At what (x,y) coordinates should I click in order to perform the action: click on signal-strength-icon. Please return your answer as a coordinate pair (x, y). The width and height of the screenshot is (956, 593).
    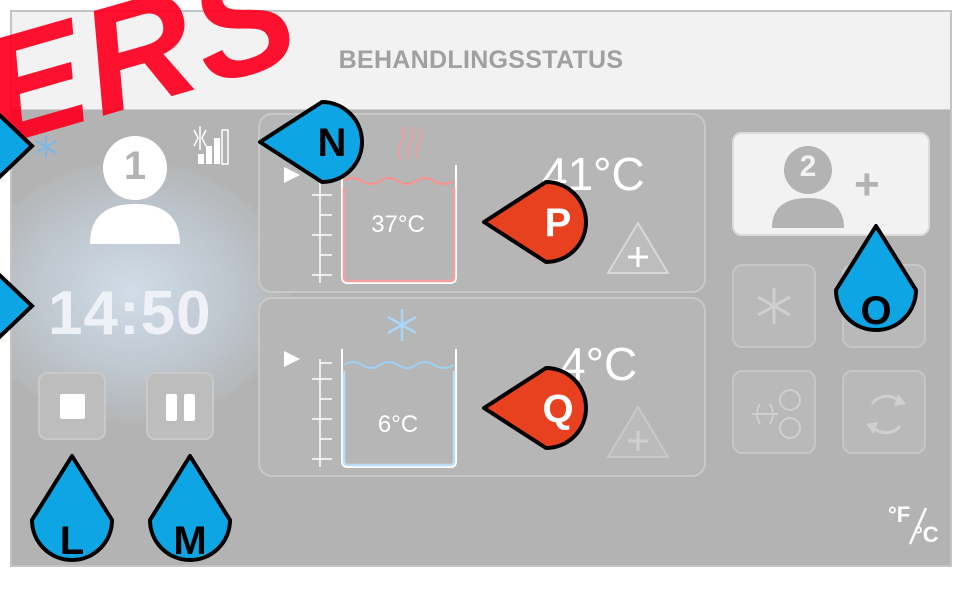
    Looking at the image, I should click on (211, 145).